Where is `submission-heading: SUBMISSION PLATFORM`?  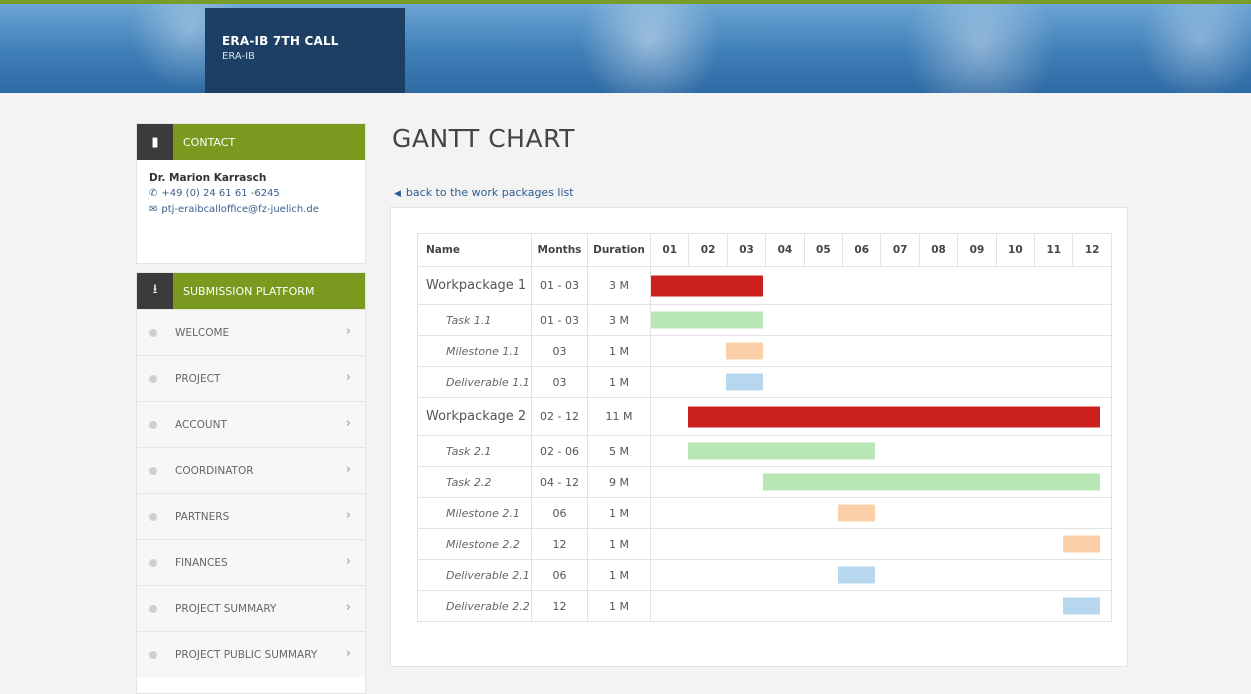
submission-heading: SUBMISSION PLATFORM is located at coordinates (249, 291).